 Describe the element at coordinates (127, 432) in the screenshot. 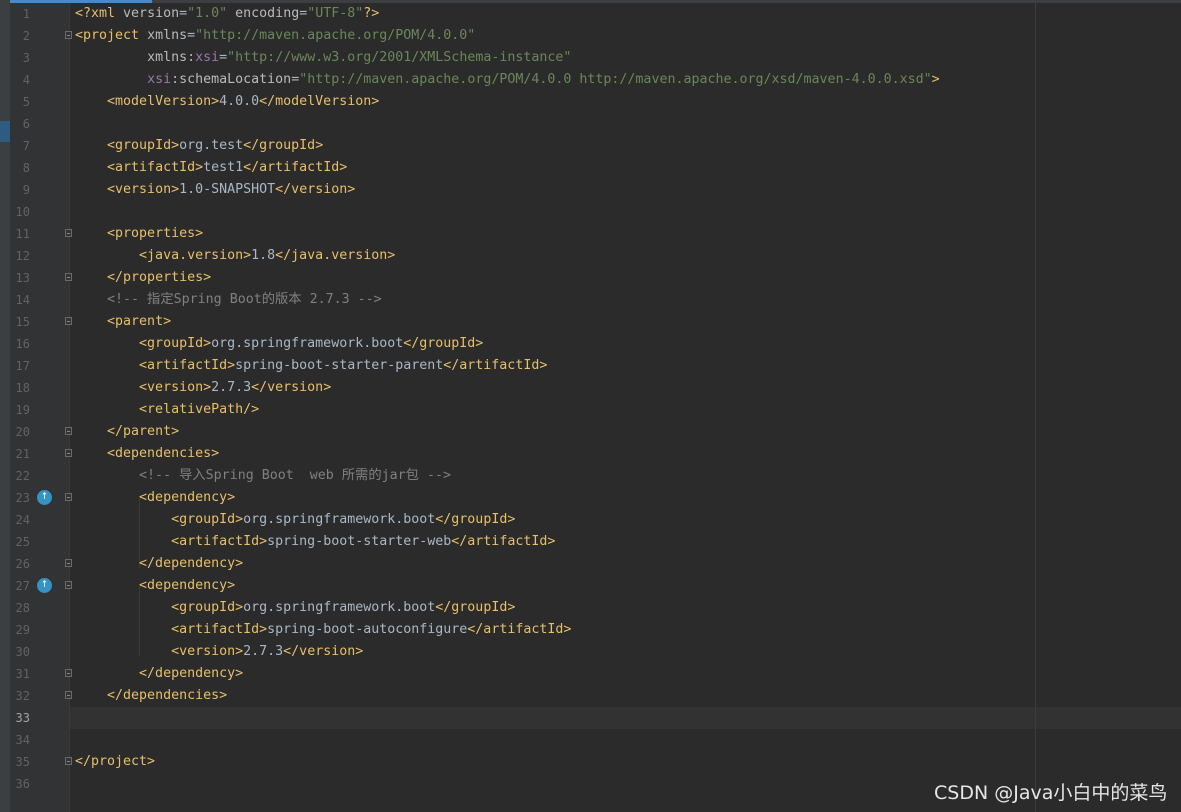

I see `line-code: </parent>` at that location.